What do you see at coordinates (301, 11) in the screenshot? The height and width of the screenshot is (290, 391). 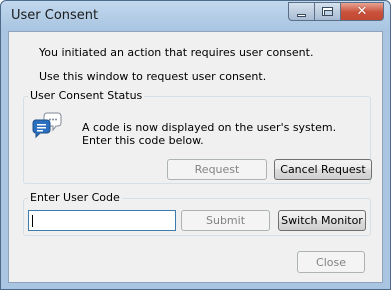 I see `minimize-button` at bounding box center [301, 11].